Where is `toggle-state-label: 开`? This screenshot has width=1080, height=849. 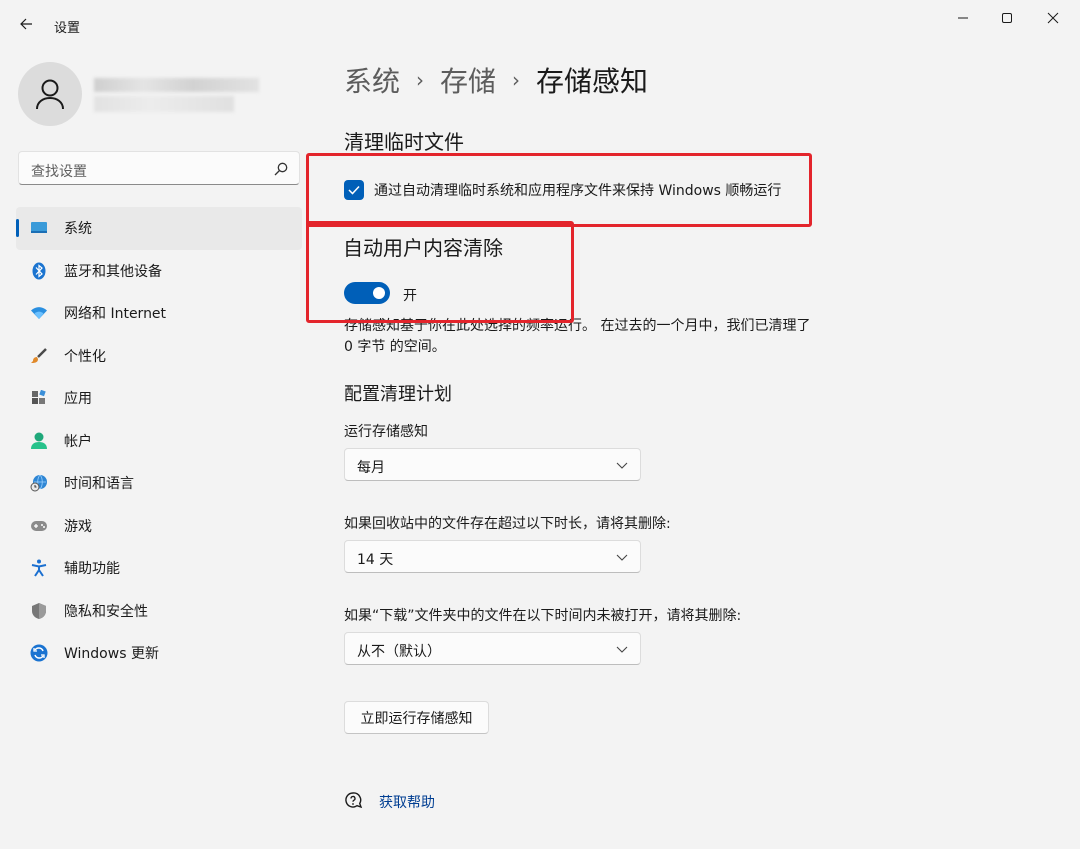
toggle-state-label: 开 is located at coordinates (410, 296).